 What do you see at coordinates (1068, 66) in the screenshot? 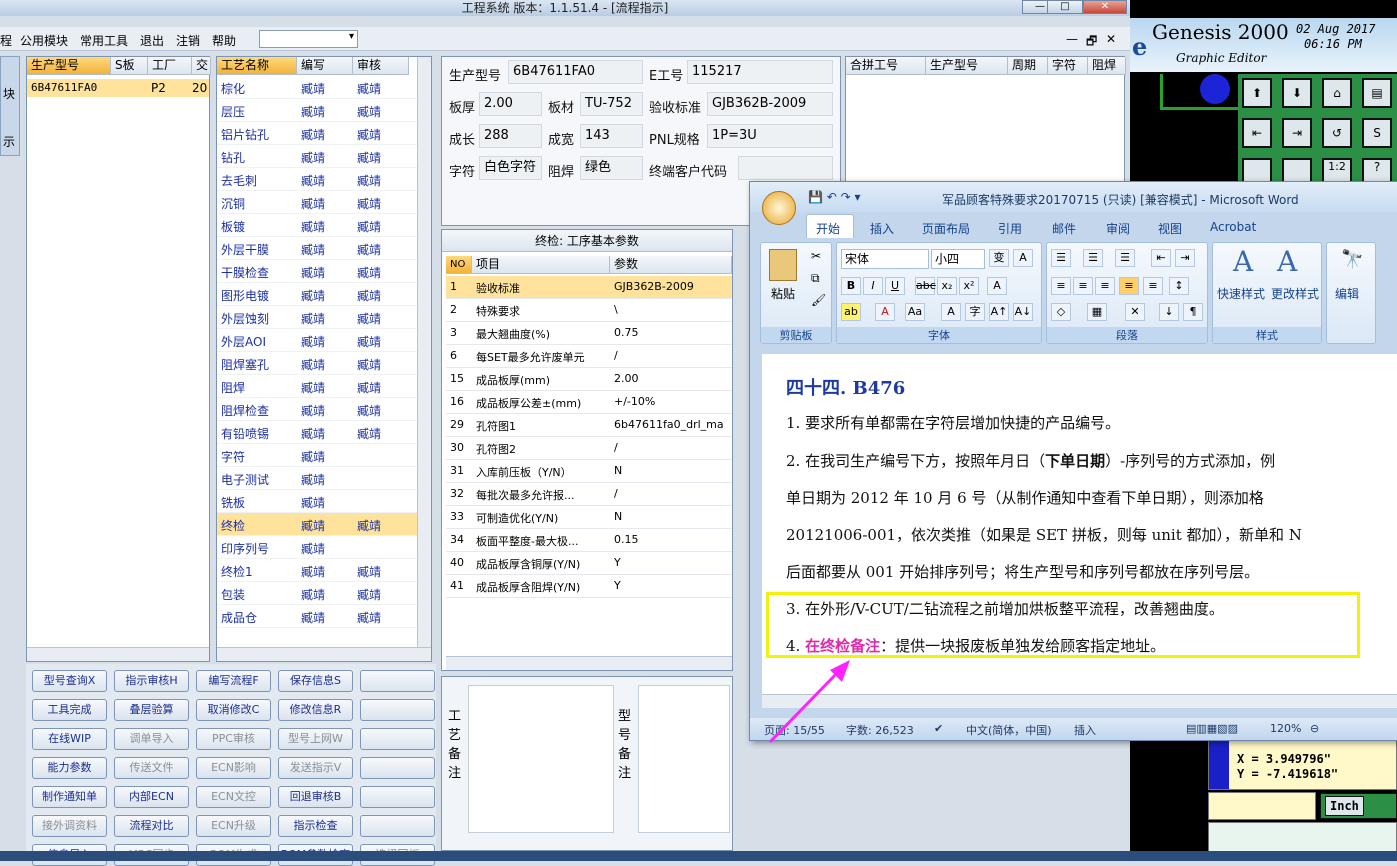
I see `merge-char-header: 字符` at bounding box center [1068, 66].